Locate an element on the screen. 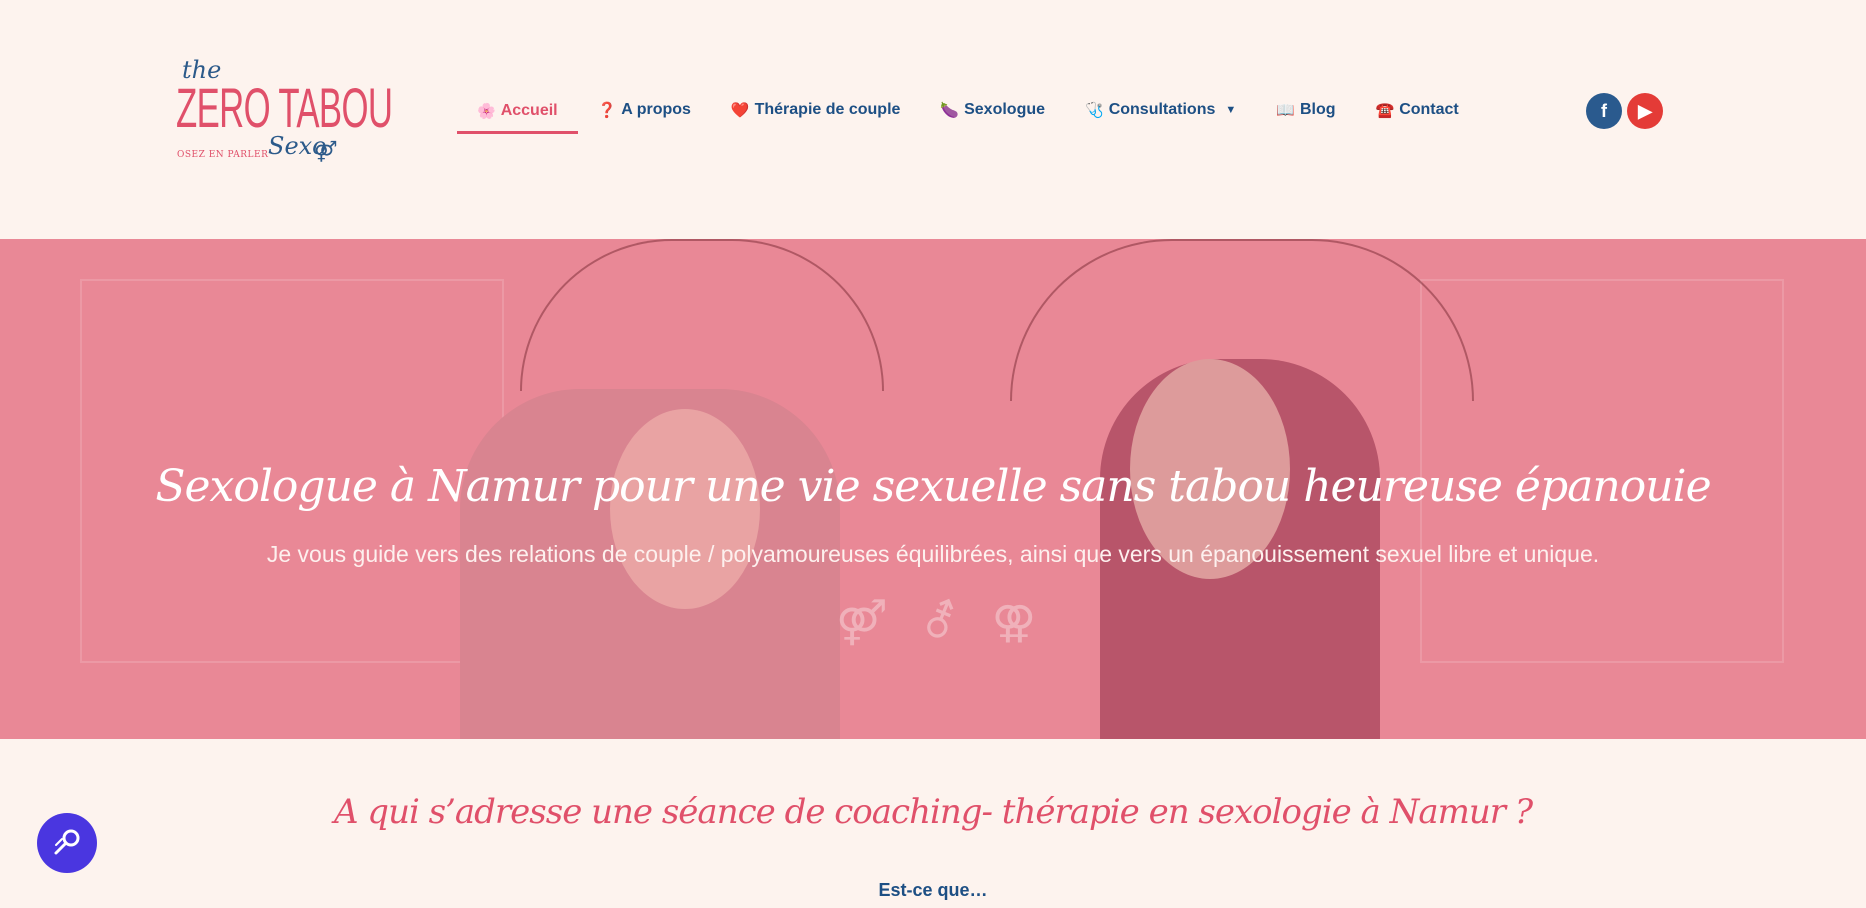 The height and width of the screenshot is (908, 1866). nav-label: Blog is located at coordinates (1317, 109).